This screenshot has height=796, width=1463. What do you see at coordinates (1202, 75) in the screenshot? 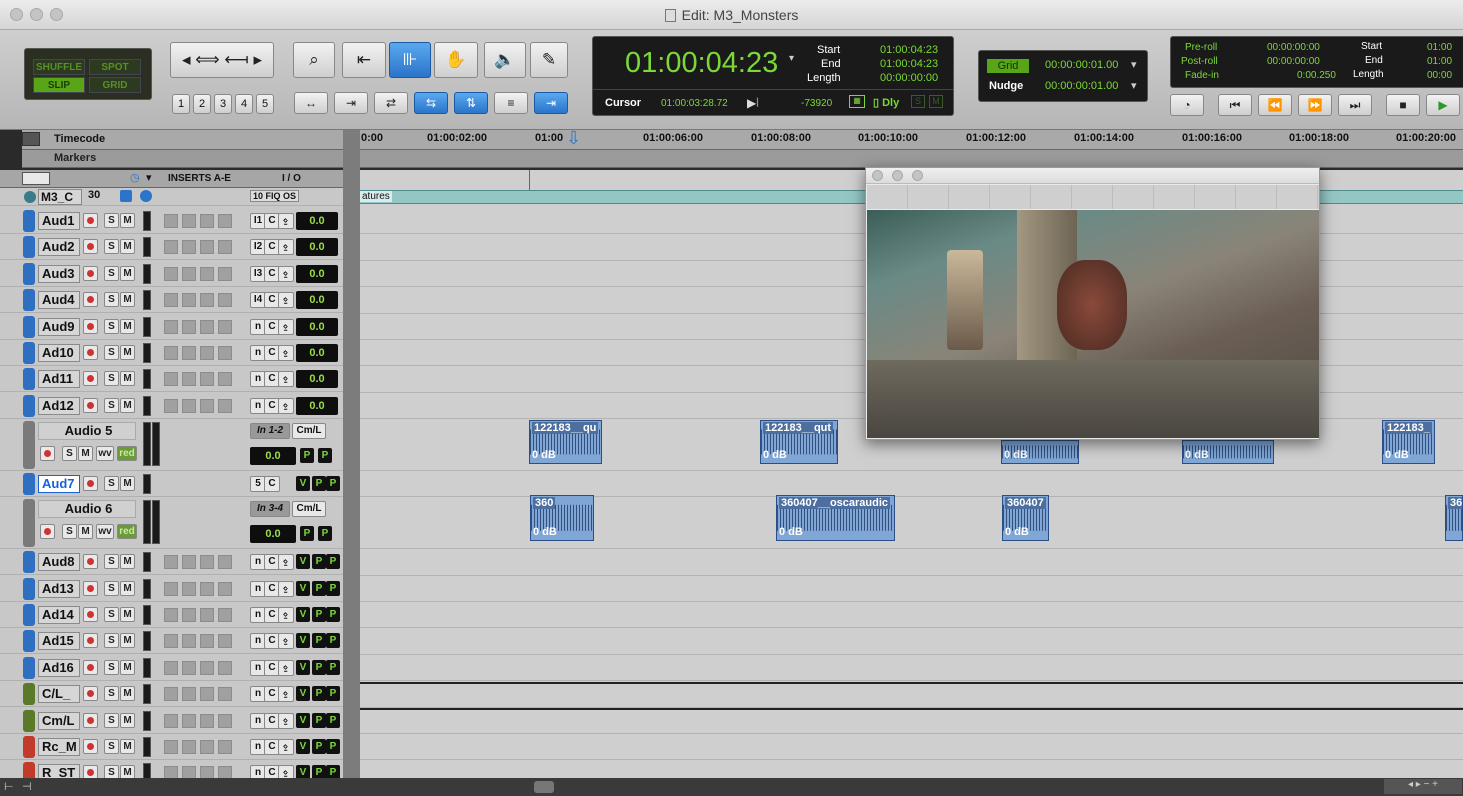
I see `fadein-label: Fade-in` at bounding box center [1202, 75].